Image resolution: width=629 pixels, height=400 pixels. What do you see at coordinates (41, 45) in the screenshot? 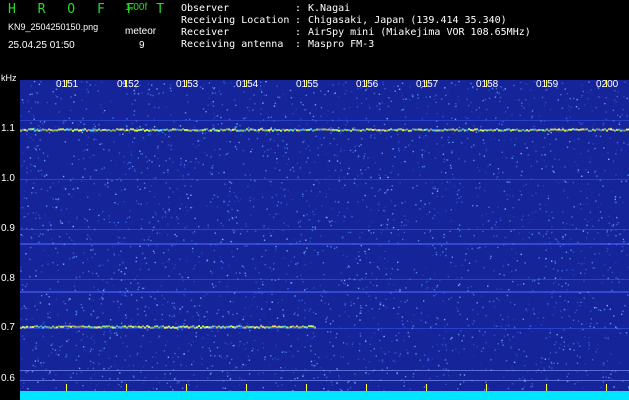
I see `datetime-label: 25.04.25 01:50` at bounding box center [41, 45].